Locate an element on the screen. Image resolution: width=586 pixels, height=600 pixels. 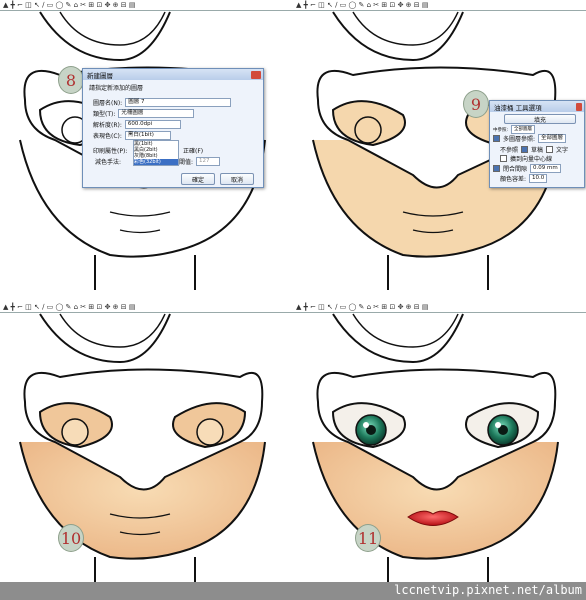
watermark-url: lccnetvip.pixnet.net/album is located at coordinates (488, 590).